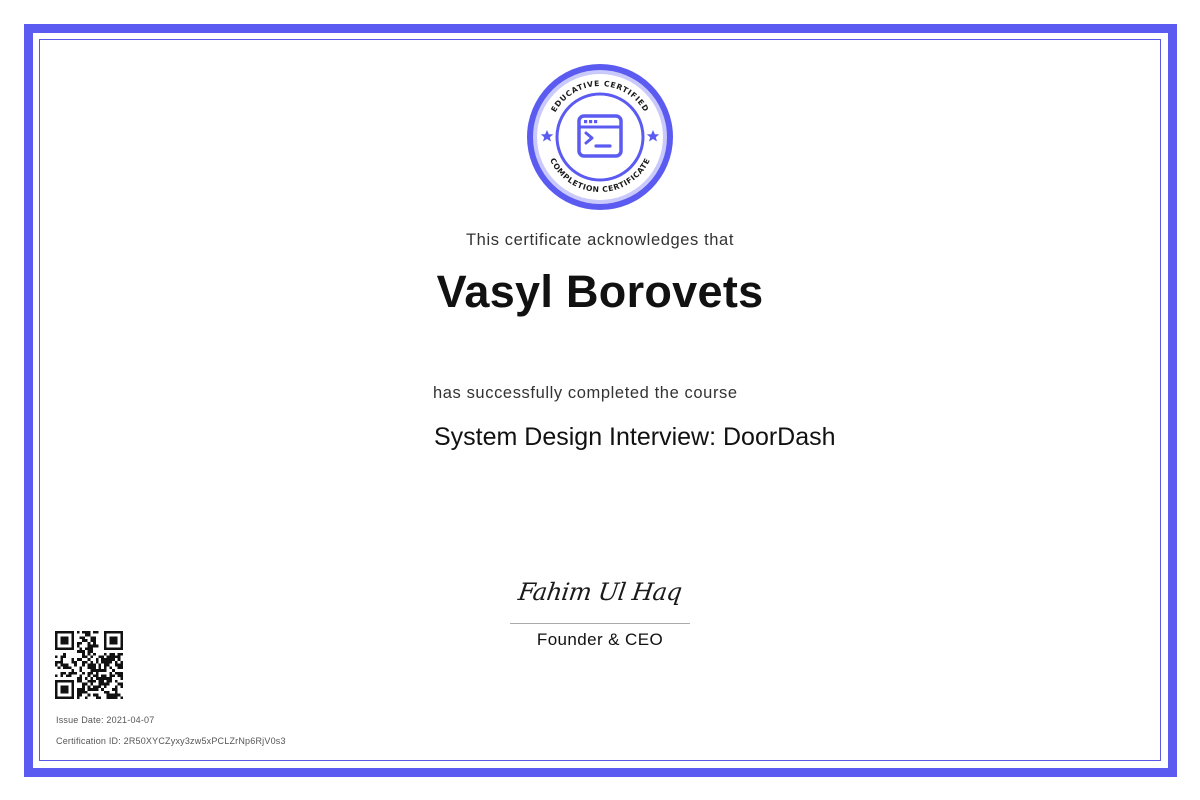  What do you see at coordinates (600, 592) in the screenshot?
I see `signature: Fahim Ul Haq` at bounding box center [600, 592].